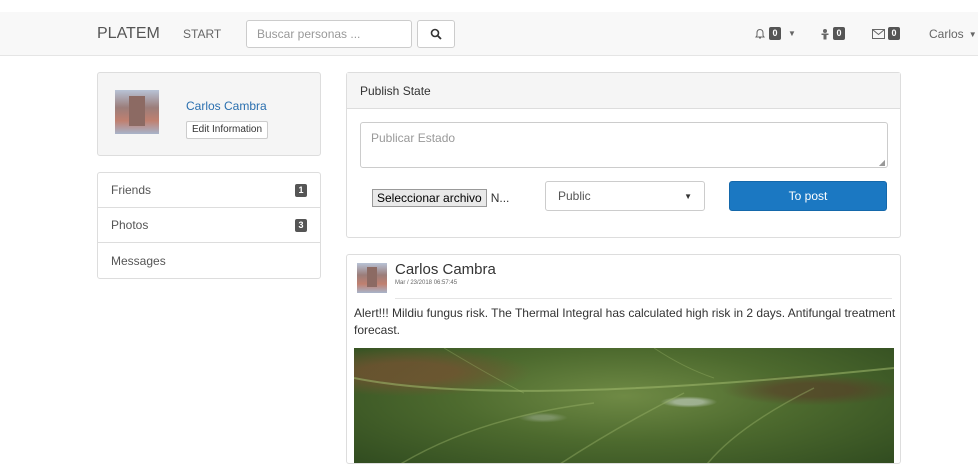 The height and width of the screenshot is (464, 978). What do you see at coordinates (301, 190) in the screenshot?
I see `friends-count-badge: 1` at bounding box center [301, 190].